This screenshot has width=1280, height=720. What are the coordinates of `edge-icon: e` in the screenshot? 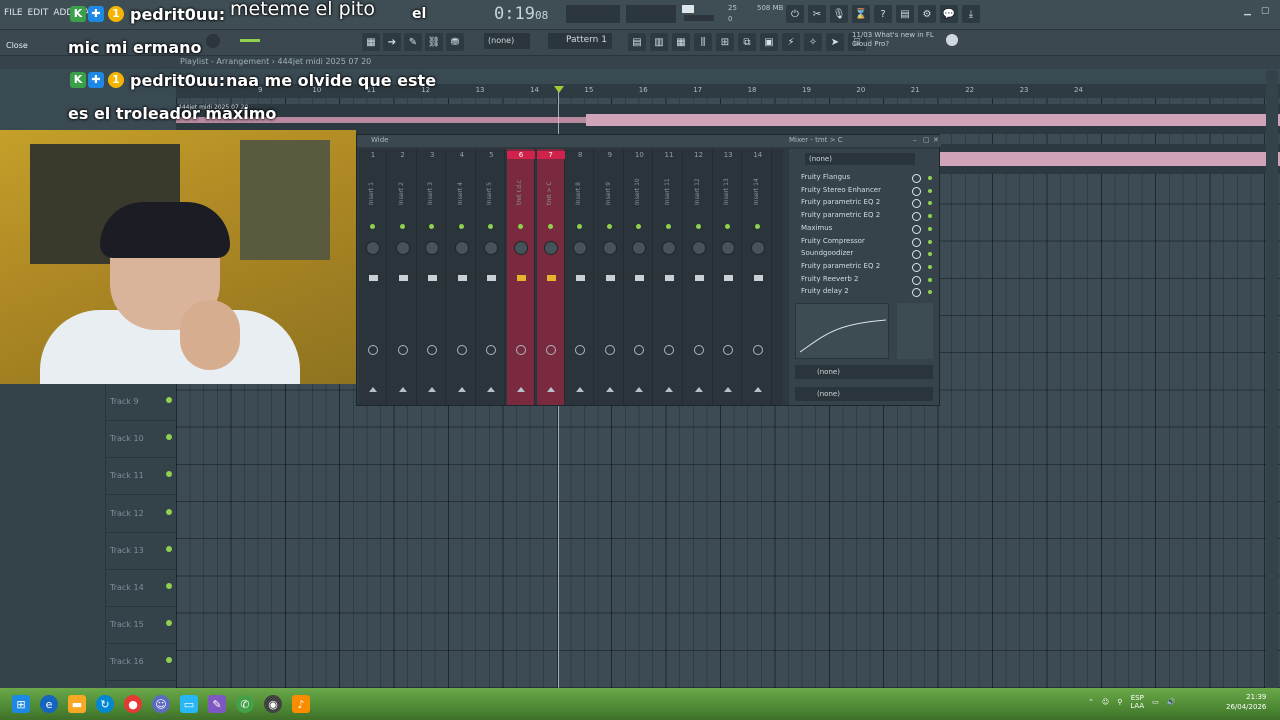 It's located at (49, 704).